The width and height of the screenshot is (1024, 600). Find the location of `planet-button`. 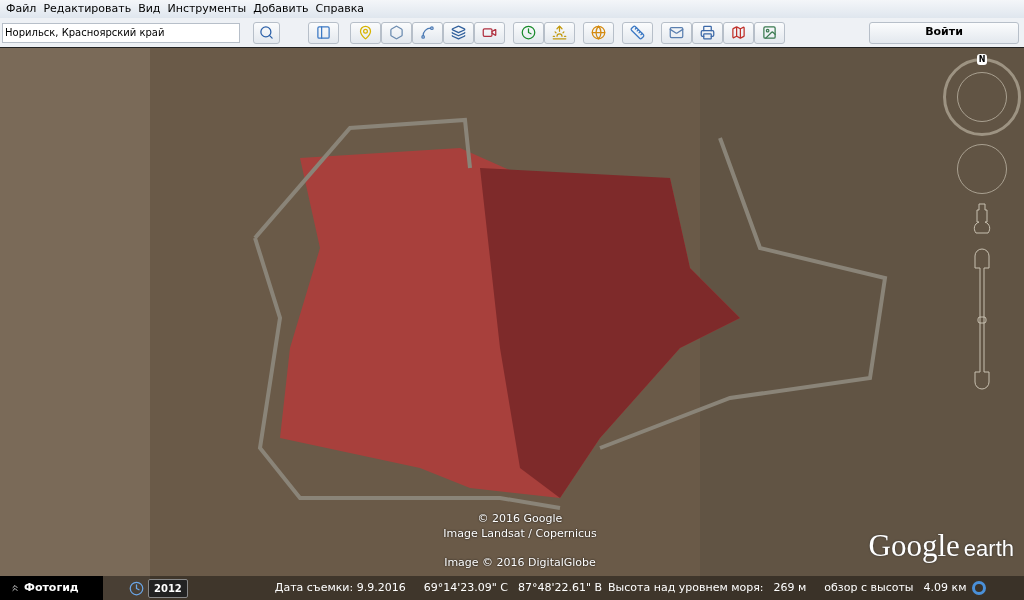

planet-button is located at coordinates (598, 32).